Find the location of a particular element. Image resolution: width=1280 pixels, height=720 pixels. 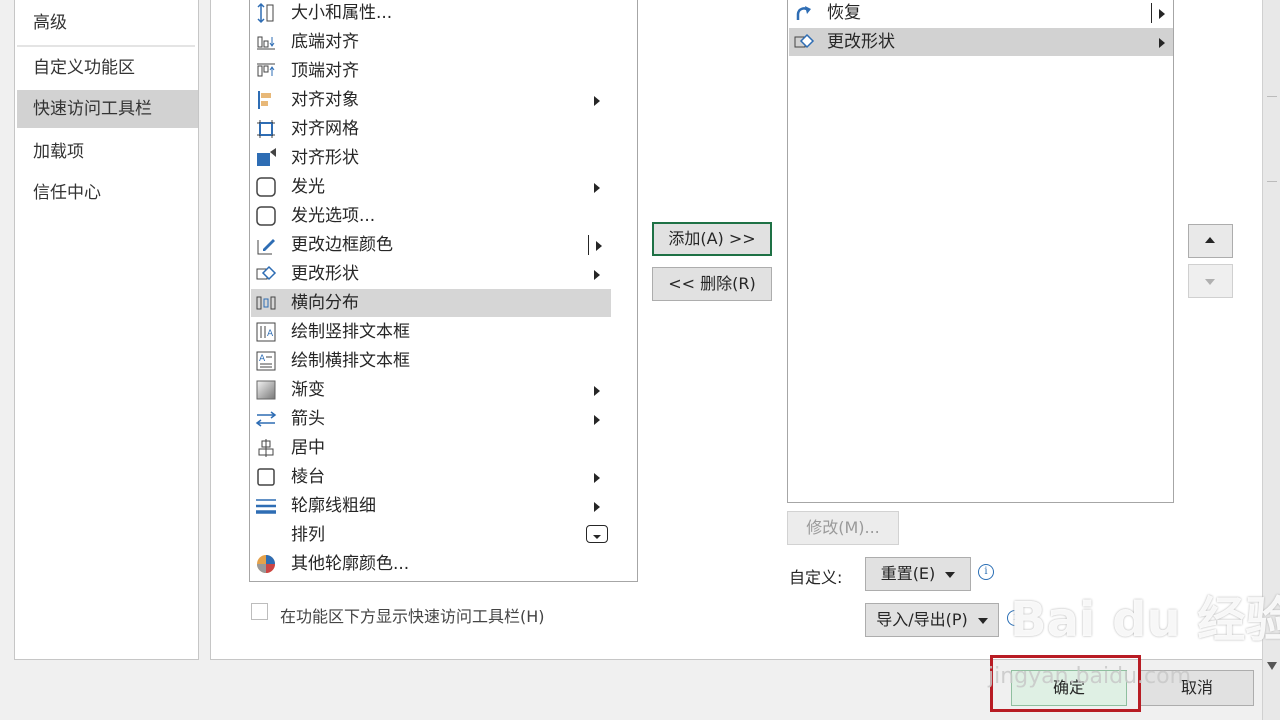

command-glow: 发光 is located at coordinates (431, 187).